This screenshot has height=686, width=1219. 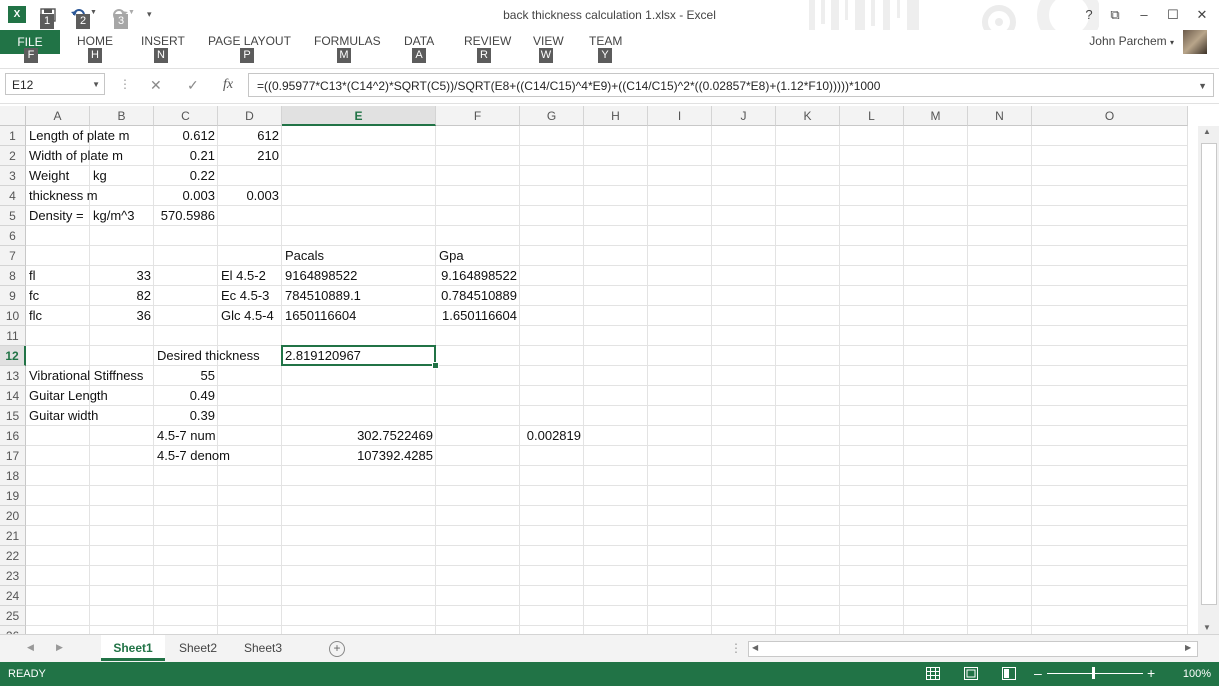 I want to click on close-button: ✕, so click(x=1202, y=15).